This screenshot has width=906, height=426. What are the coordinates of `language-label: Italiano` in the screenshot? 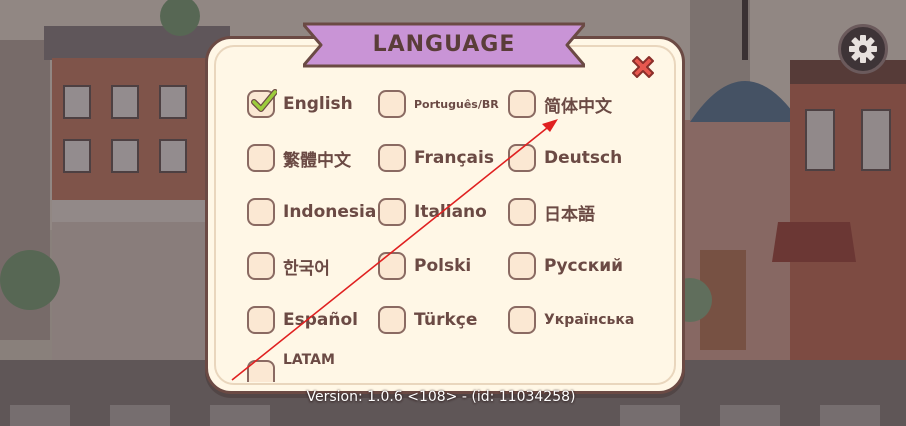 It's located at (450, 212).